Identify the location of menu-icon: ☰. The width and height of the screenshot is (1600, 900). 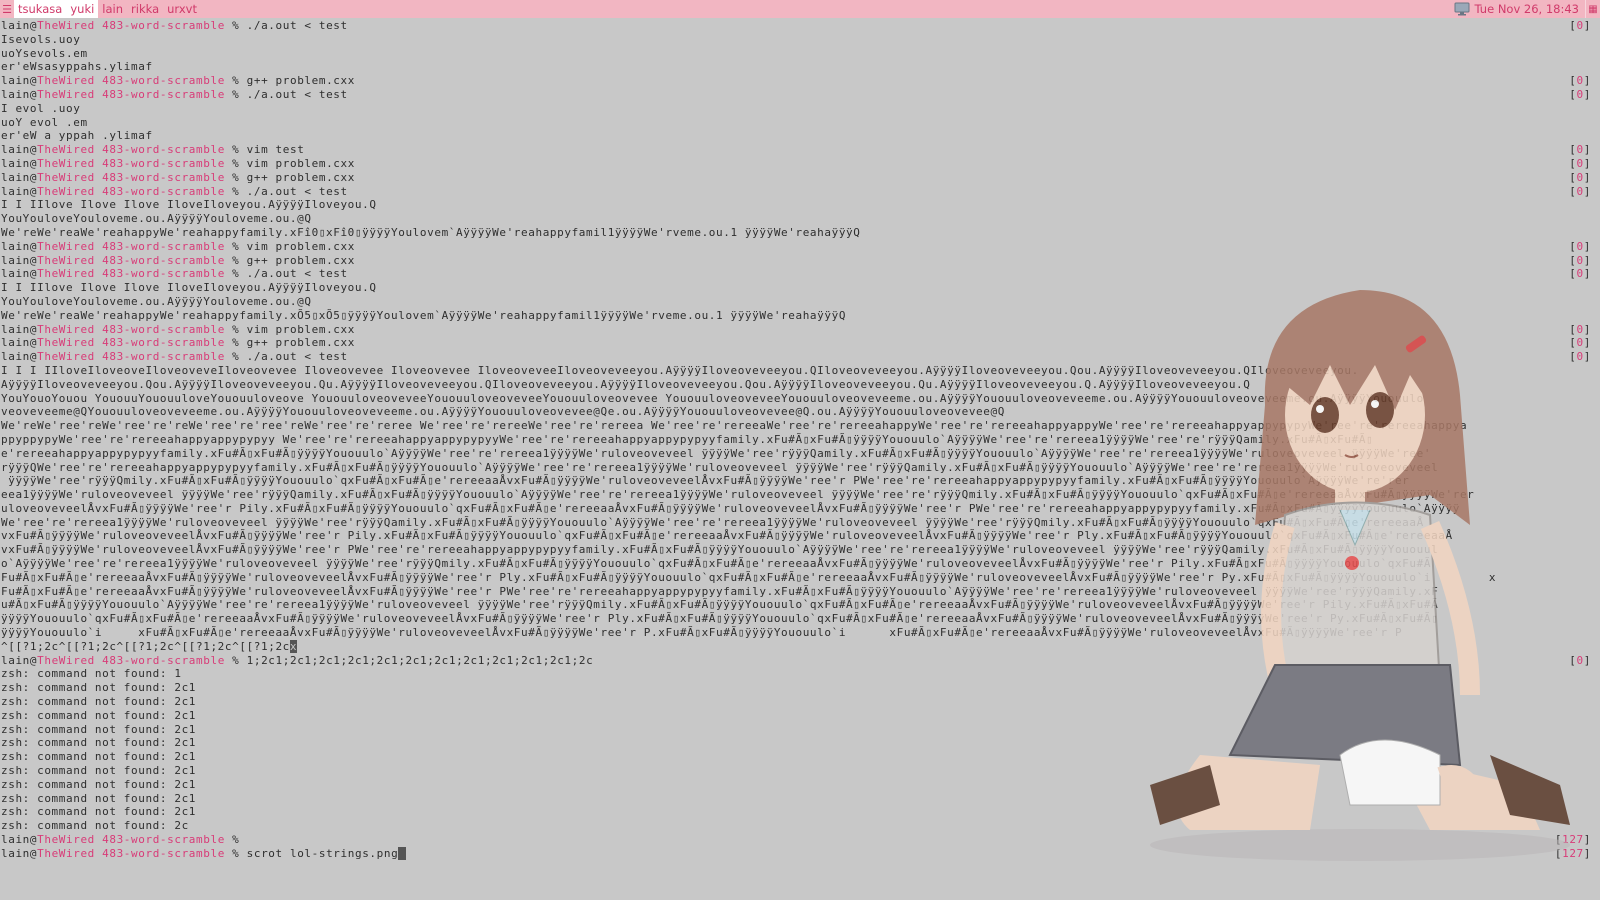
(7, 9).